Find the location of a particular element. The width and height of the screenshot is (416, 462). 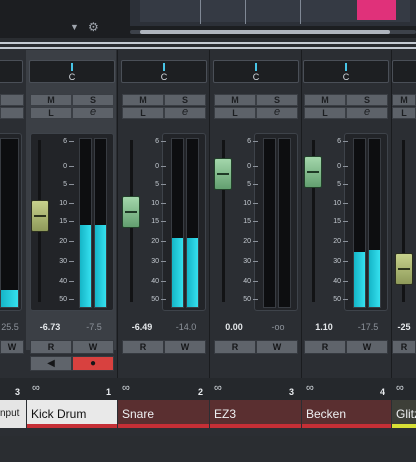

channel-name: Glitz is located at coordinates (404, 414).